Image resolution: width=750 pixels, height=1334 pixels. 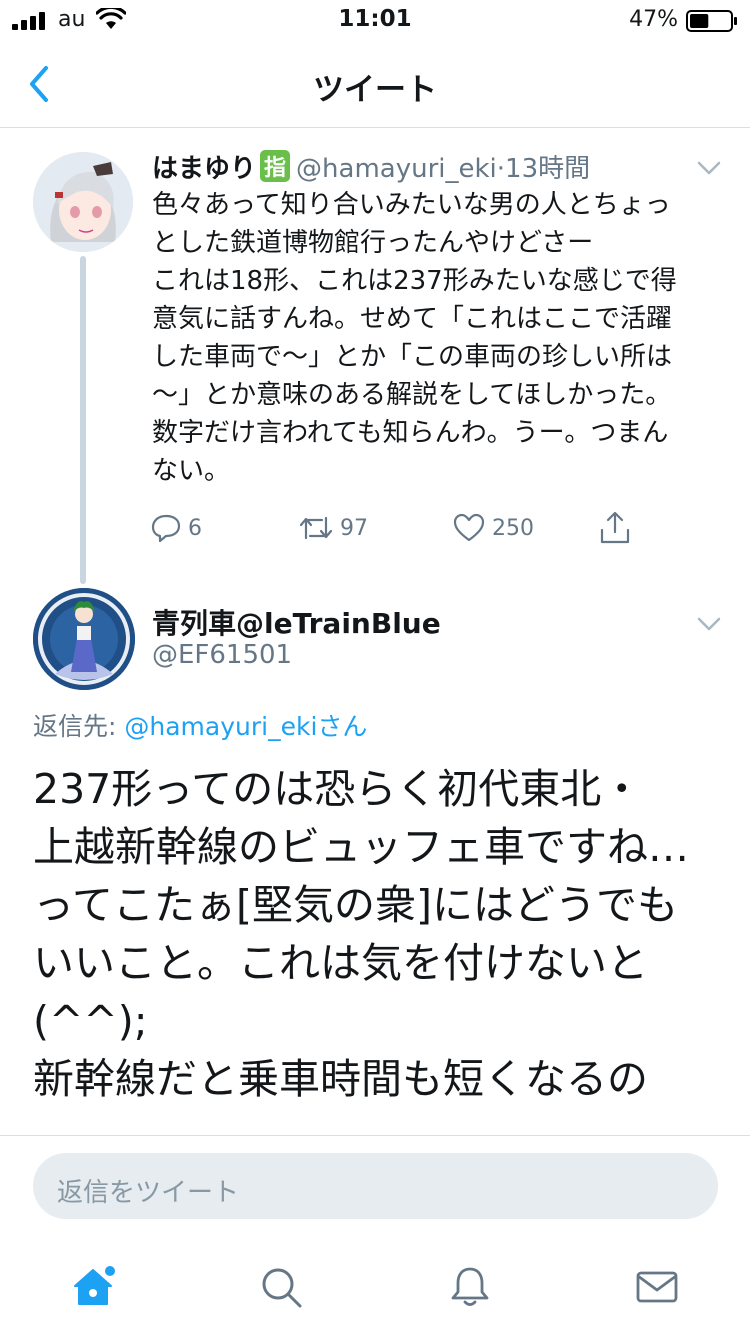 What do you see at coordinates (222, 655) in the screenshot?
I see `user-handle: @EF61501` at bounding box center [222, 655].